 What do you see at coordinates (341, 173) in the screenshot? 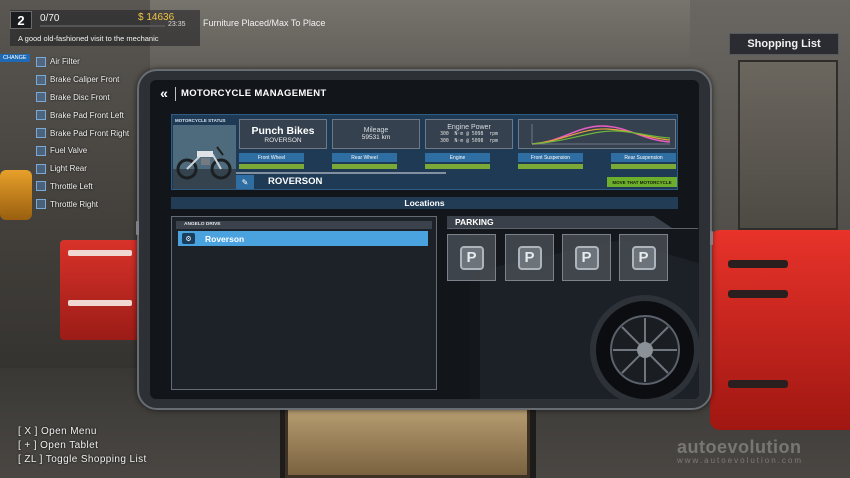
I see `name-divider` at bounding box center [341, 173].